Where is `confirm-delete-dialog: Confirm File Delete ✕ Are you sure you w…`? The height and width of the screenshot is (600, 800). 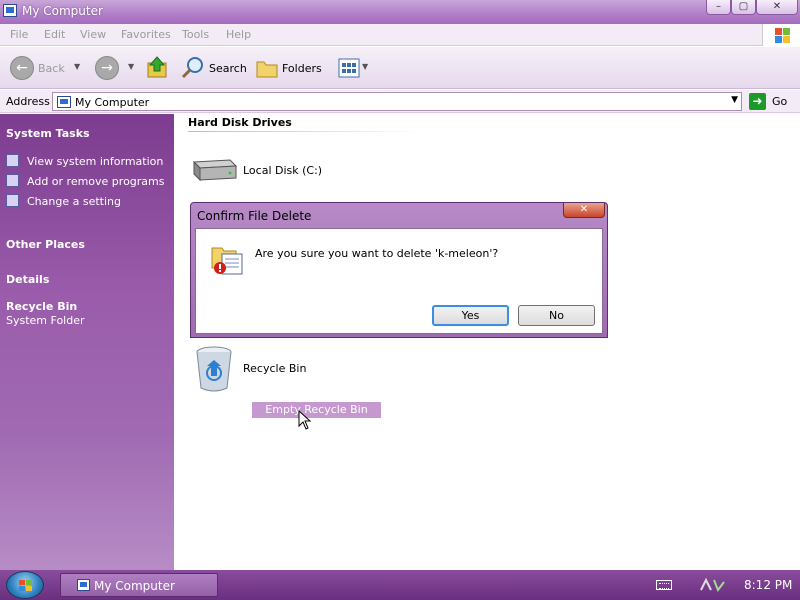
confirm-delete-dialog: Confirm File Delete ✕ Are you sure you w… is located at coordinates (399, 270).